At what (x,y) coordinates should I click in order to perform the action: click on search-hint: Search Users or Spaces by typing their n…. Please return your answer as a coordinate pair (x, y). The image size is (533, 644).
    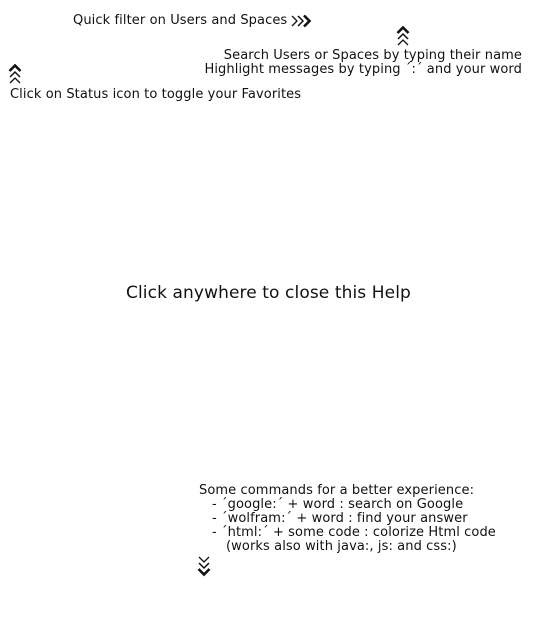
    Looking at the image, I should click on (372, 55).